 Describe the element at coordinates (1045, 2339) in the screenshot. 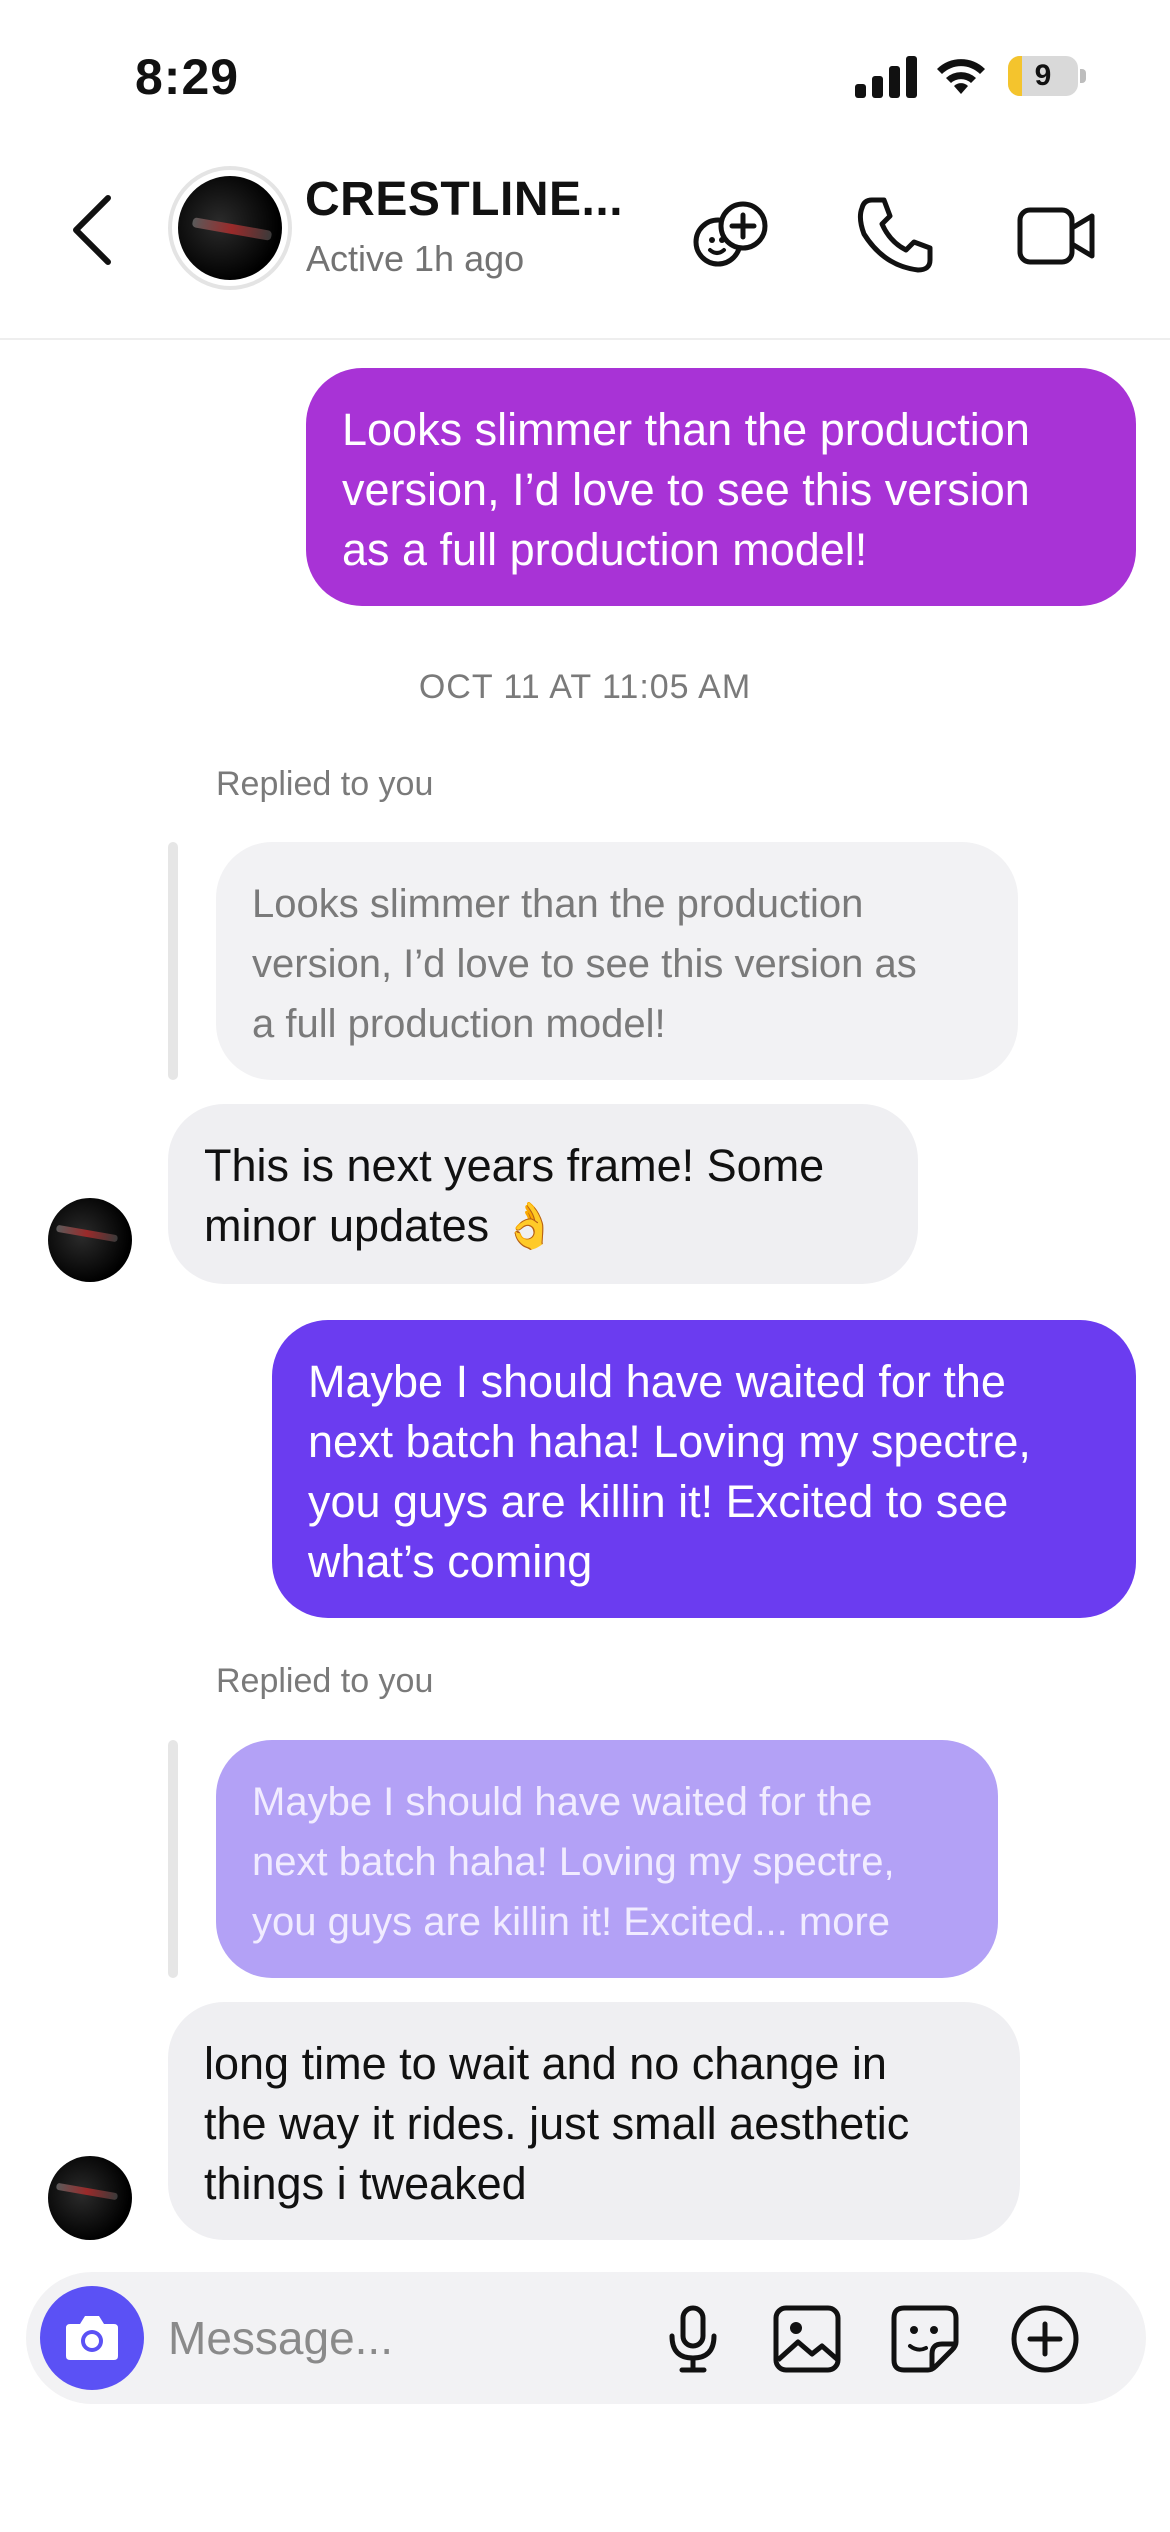

I see `add-icon` at that location.